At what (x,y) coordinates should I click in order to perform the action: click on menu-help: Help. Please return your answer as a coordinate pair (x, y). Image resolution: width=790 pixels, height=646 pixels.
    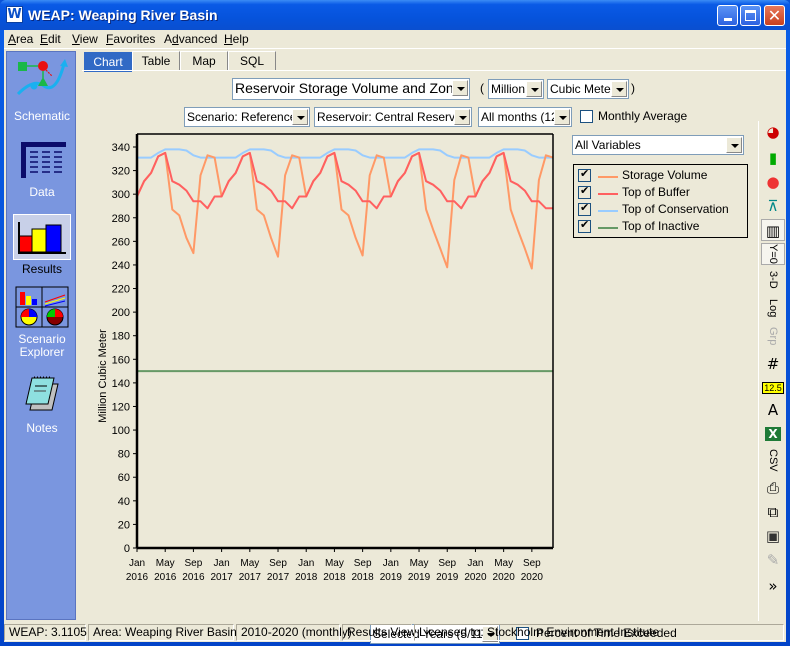
    Looking at the image, I should click on (236, 39).